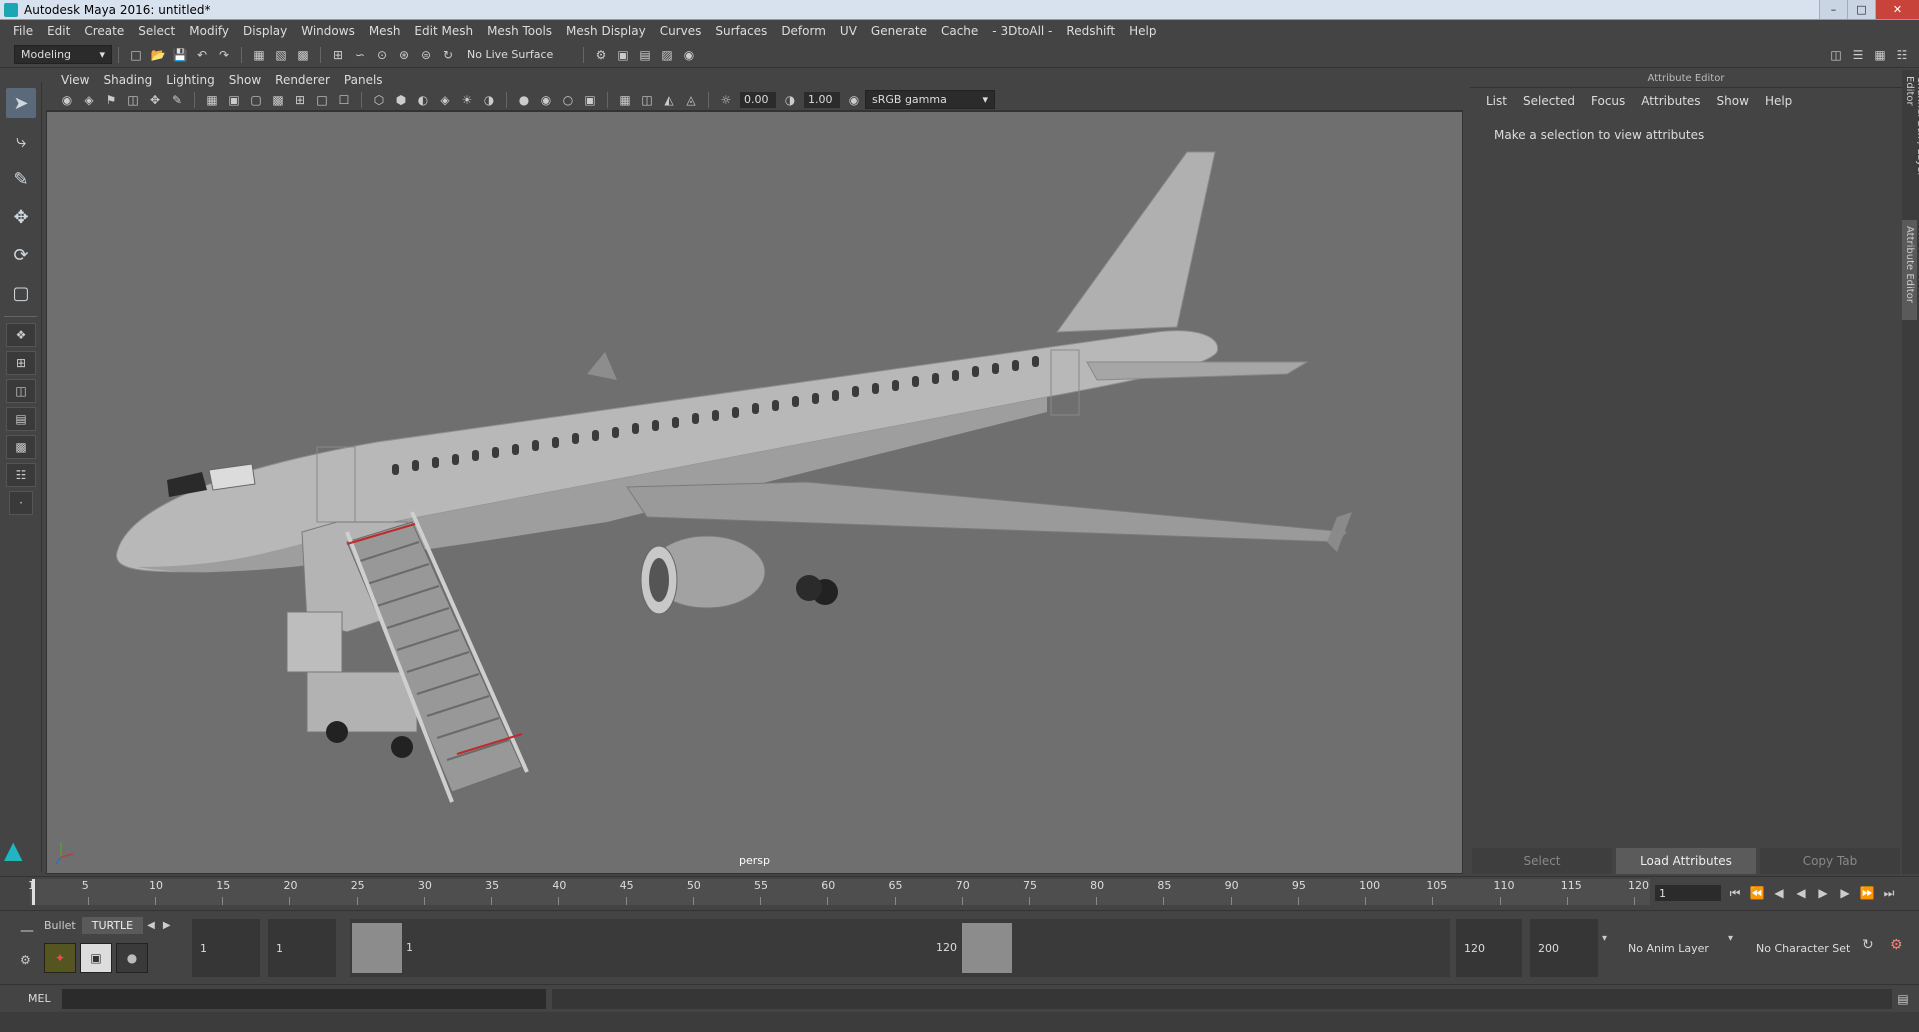 The width and height of the screenshot is (1919, 1032). I want to click on current-frame-marker, so click(33, 892).